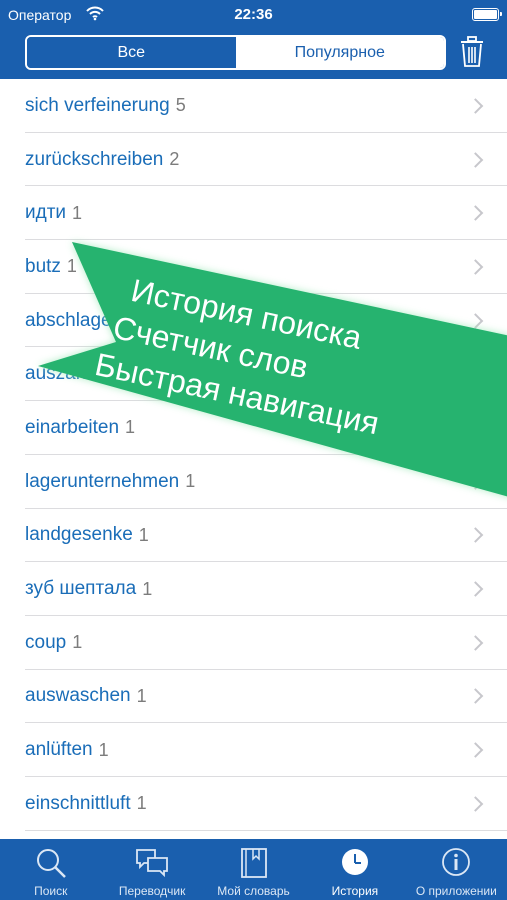 Image resolution: width=507 pixels, height=900 pixels. I want to click on segment-all: Все, so click(131, 52).